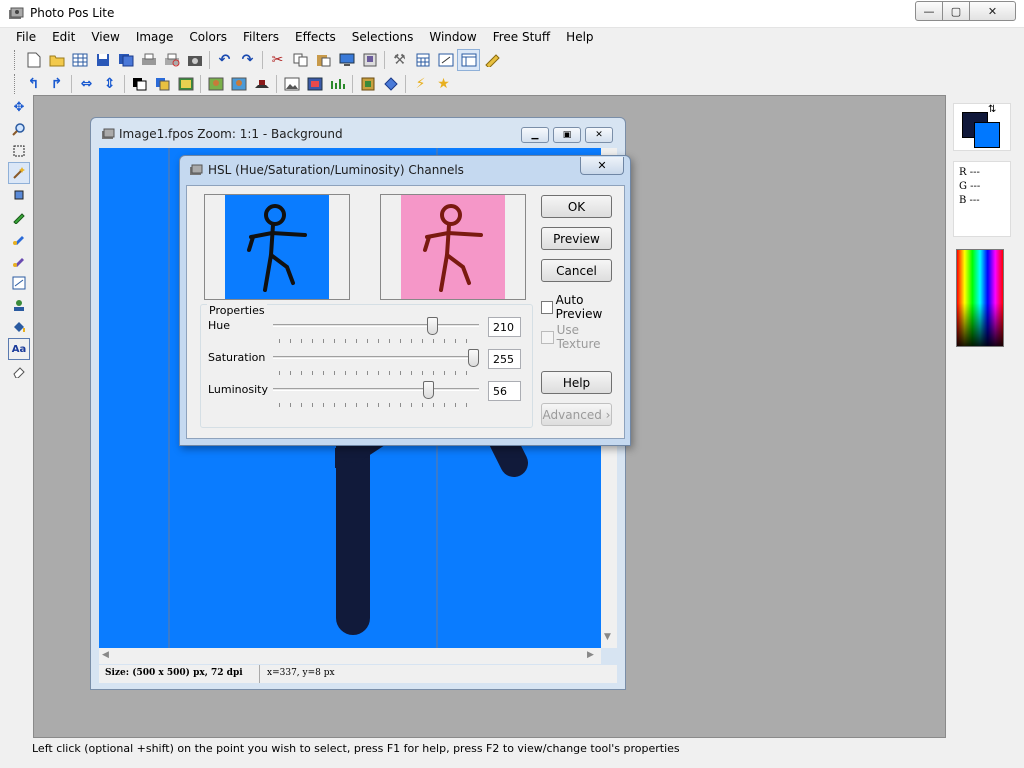 Image resolution: width=1024 pixels, height=768 pixels. What do you see at coordinates (19, 327) in the screenshot?
I see `fill-bucket-icon` at bounding box center [19, 327].